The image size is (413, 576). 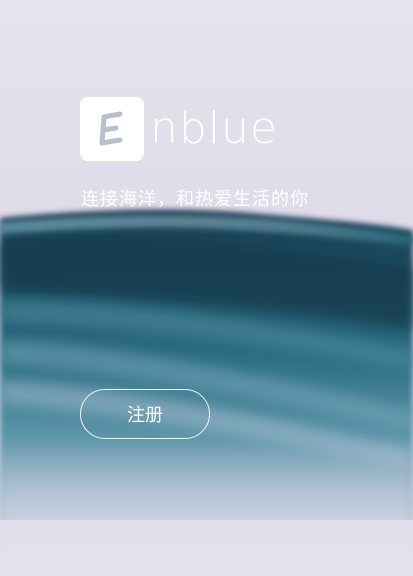 I want to click on brand-logo: nblue, so click(x=179, y=129).